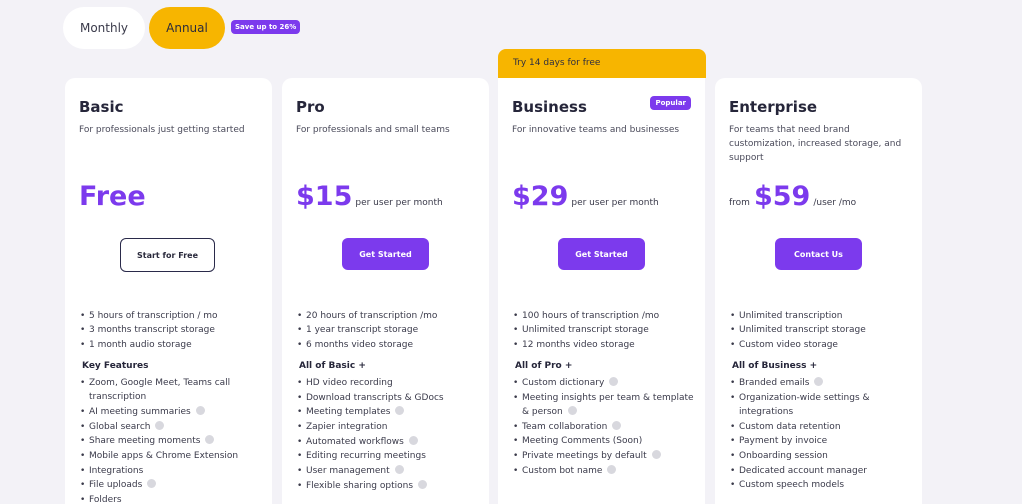  I want to click on feature-item: Download transcripts & GDocs, so click(388, 398).